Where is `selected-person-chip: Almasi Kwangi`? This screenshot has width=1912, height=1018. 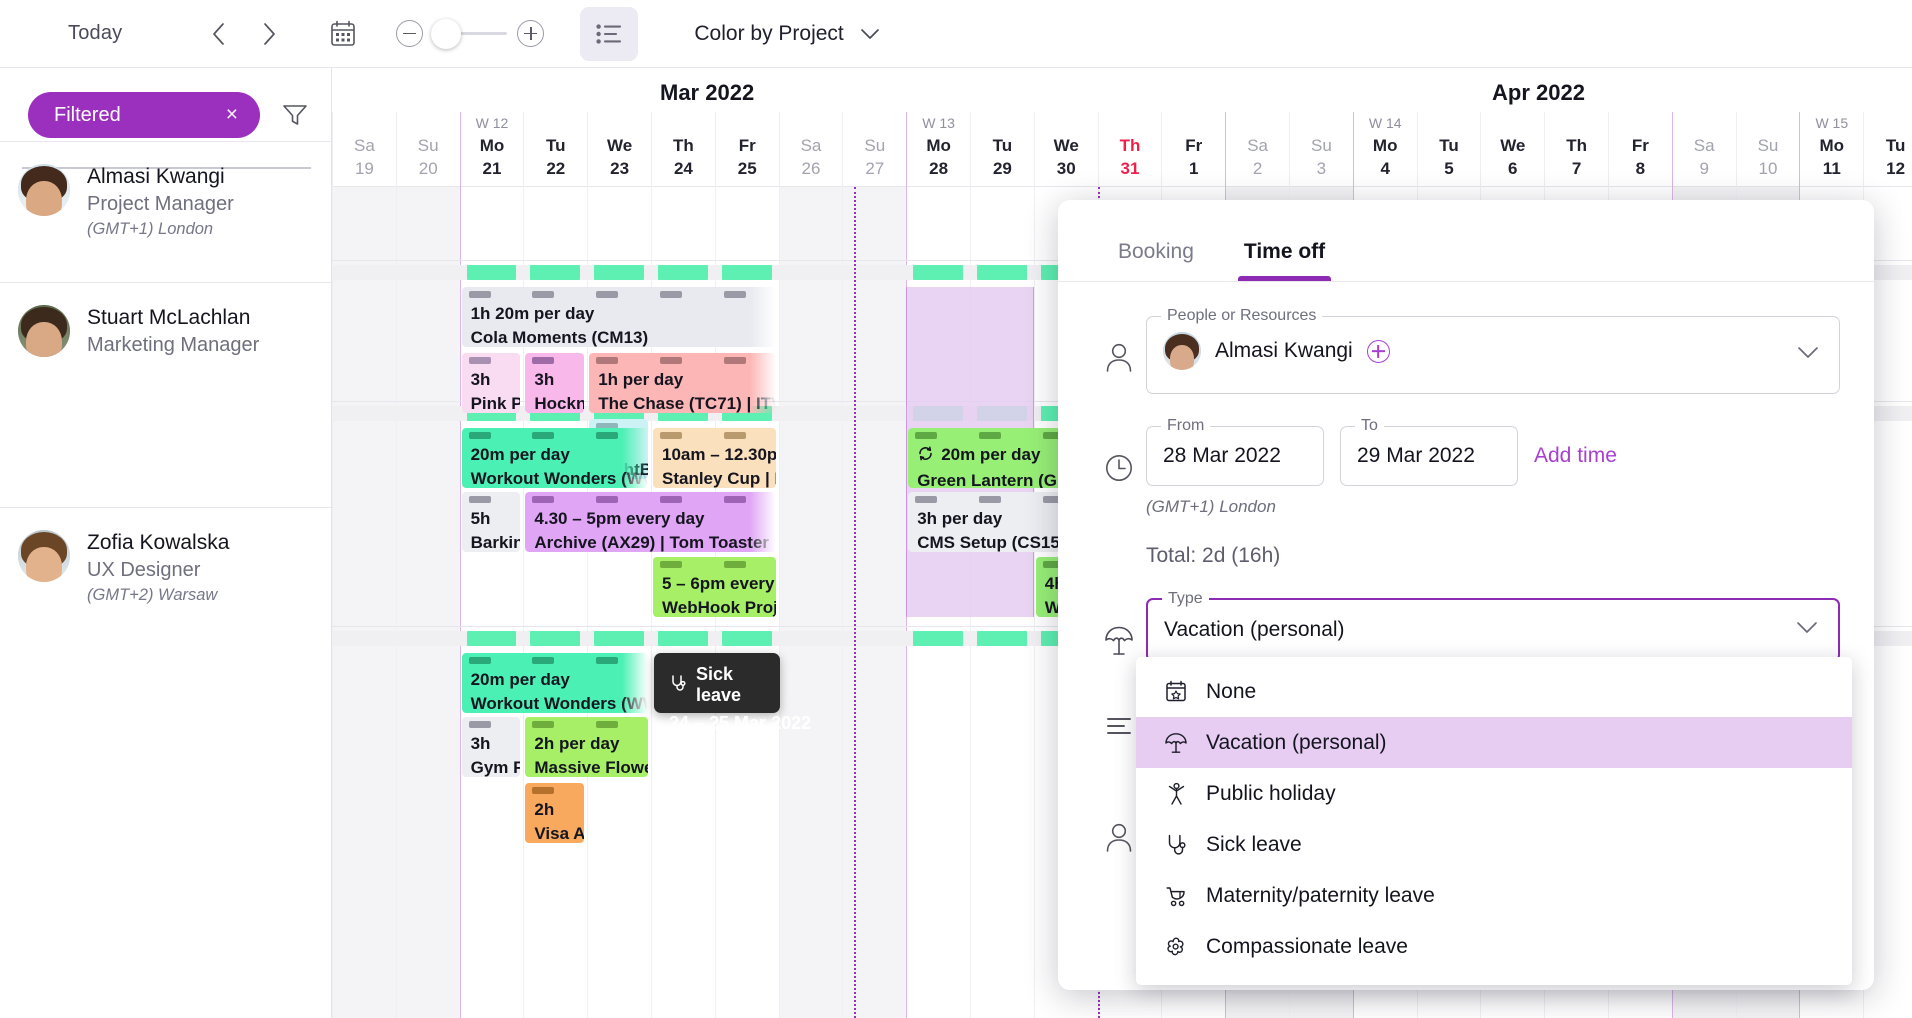
selected-person-chip: Almasi Kwangi is located at coordinates (1493, 351).